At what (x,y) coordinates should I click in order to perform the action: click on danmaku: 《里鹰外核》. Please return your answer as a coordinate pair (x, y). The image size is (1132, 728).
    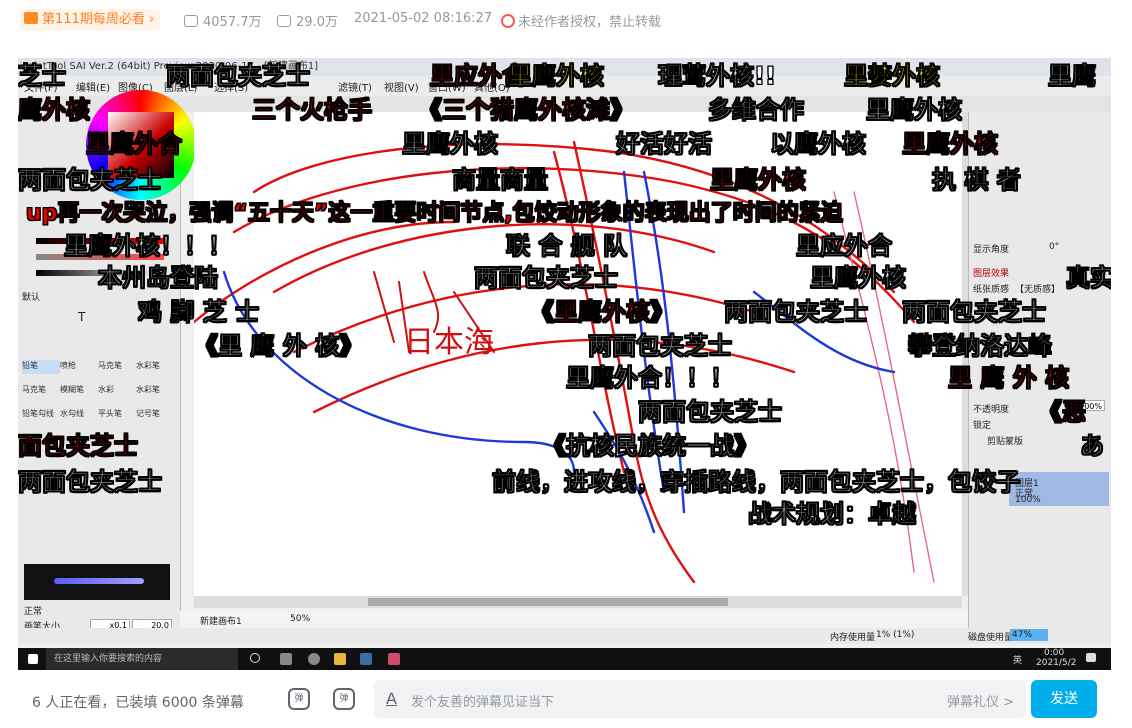
    Looking at the image, I should click on (602, 312).